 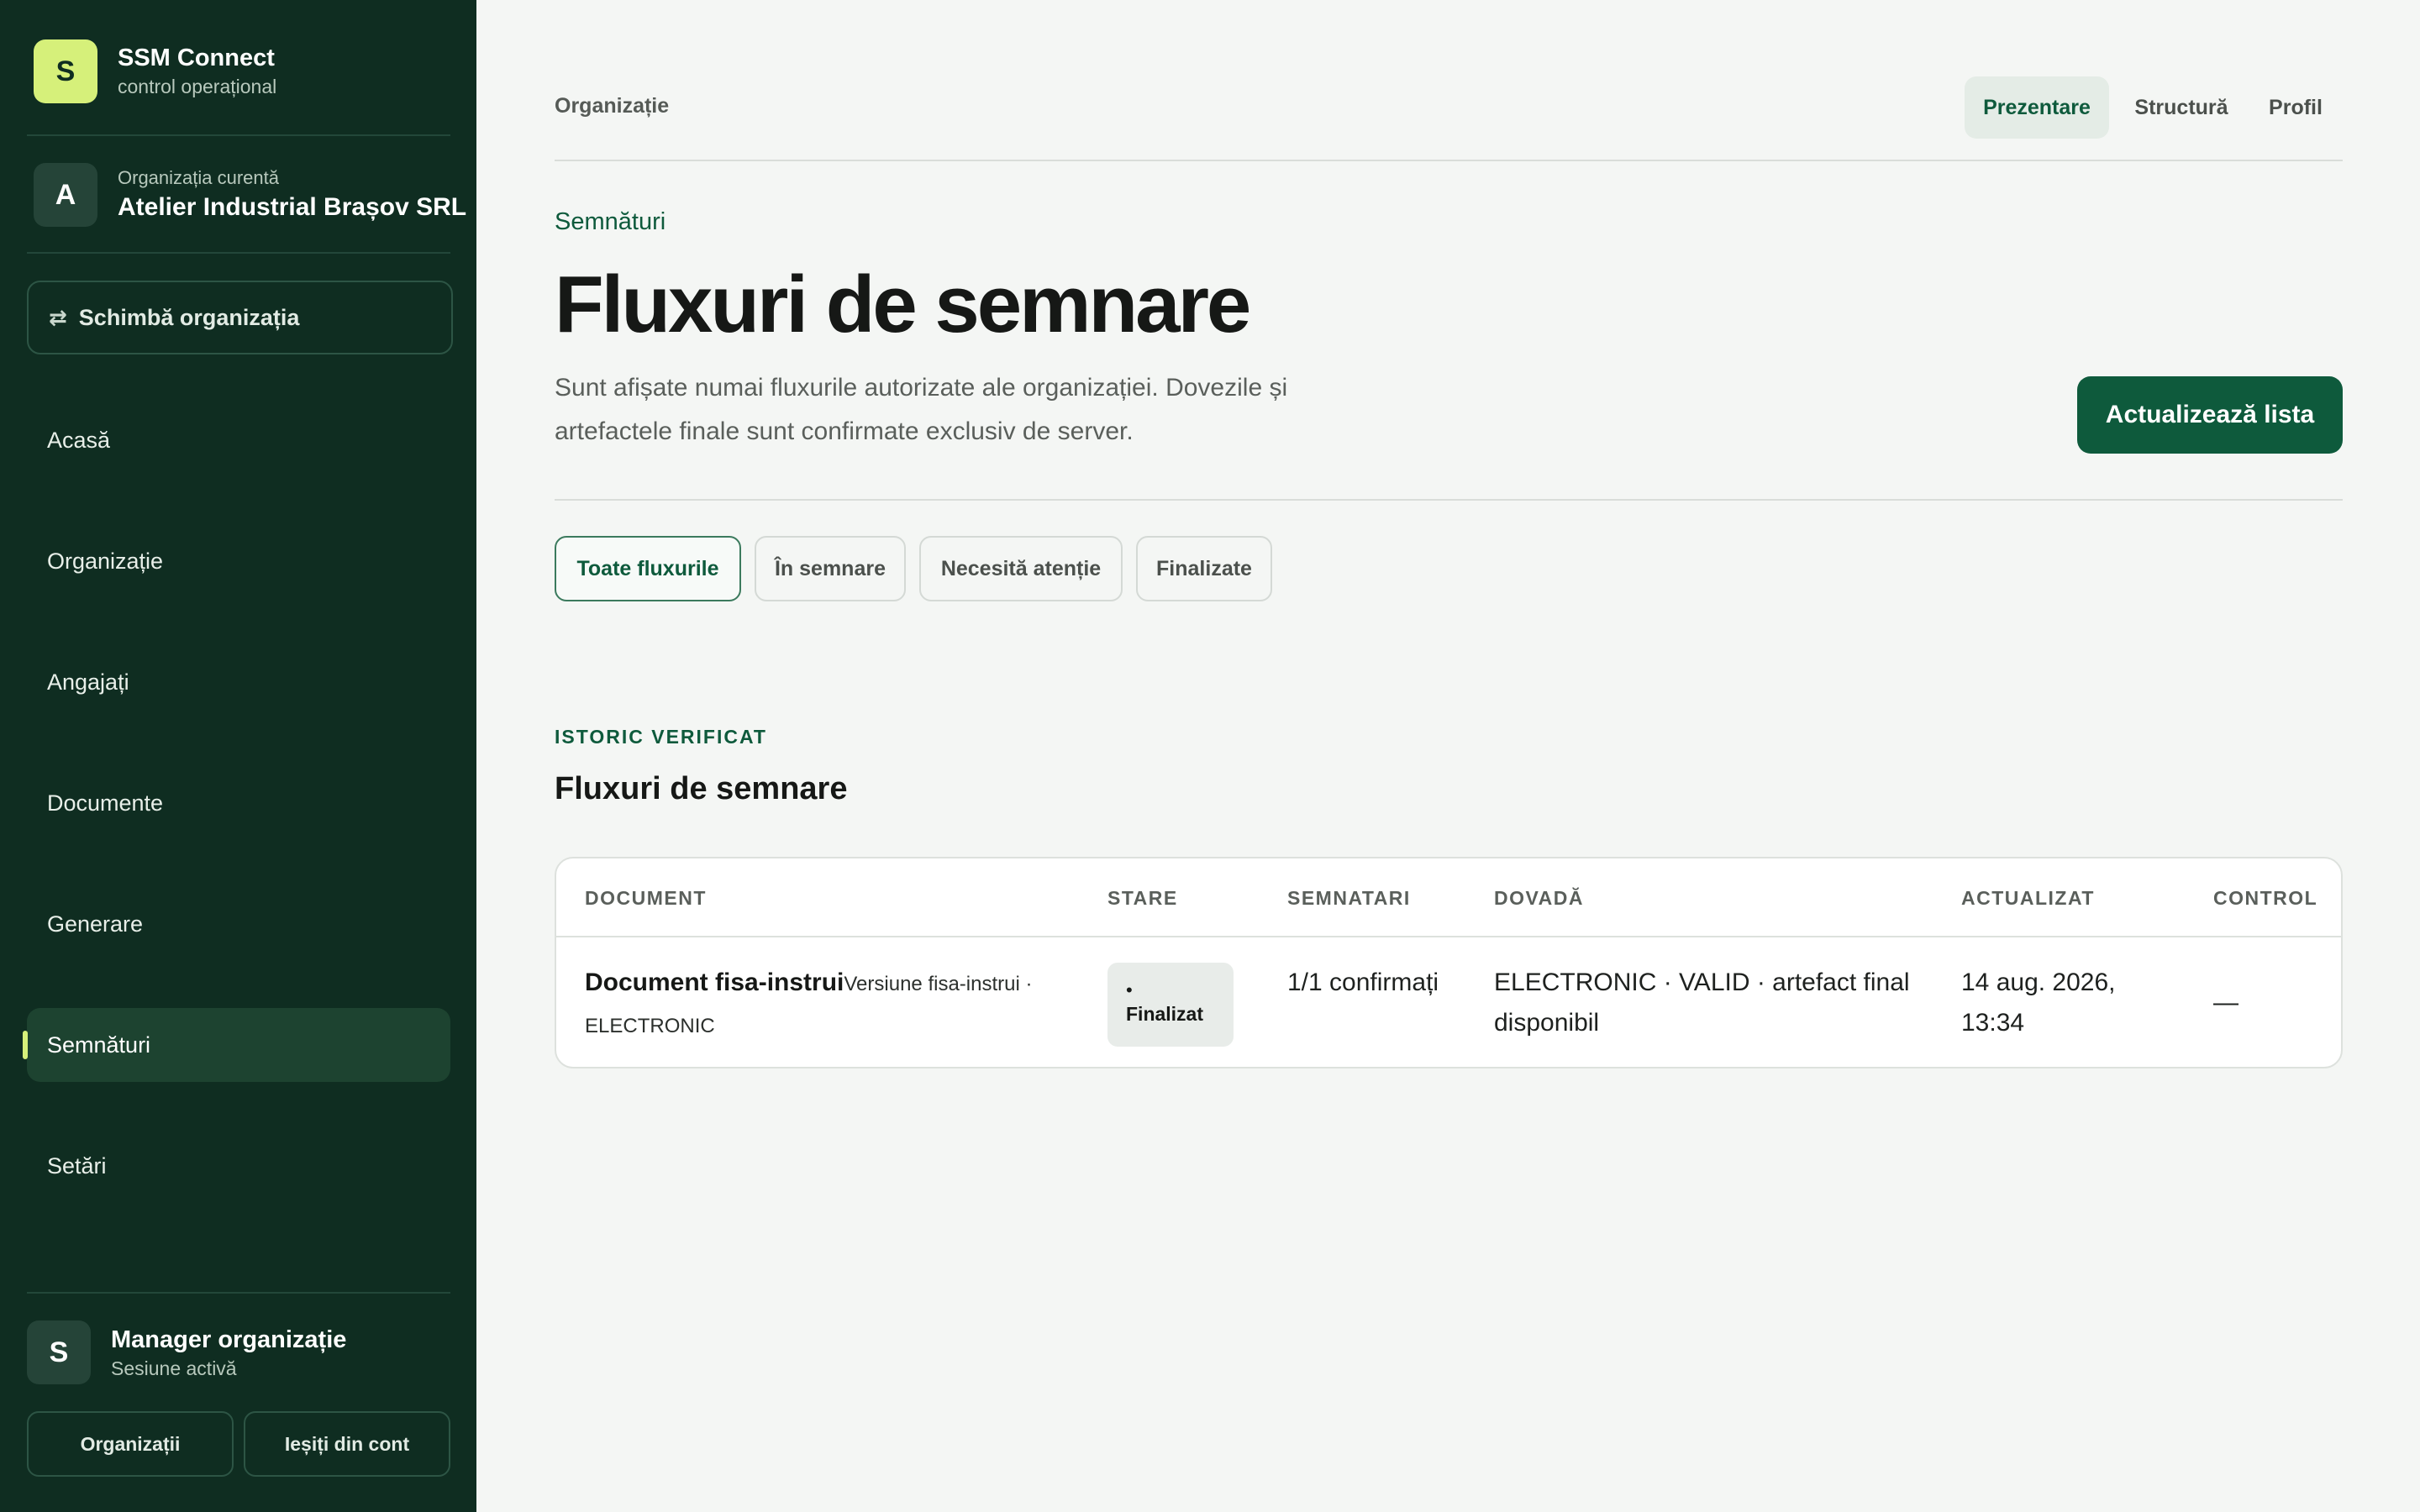 I want to click on tab-profil: Profil, so click(x=2296, y=107).